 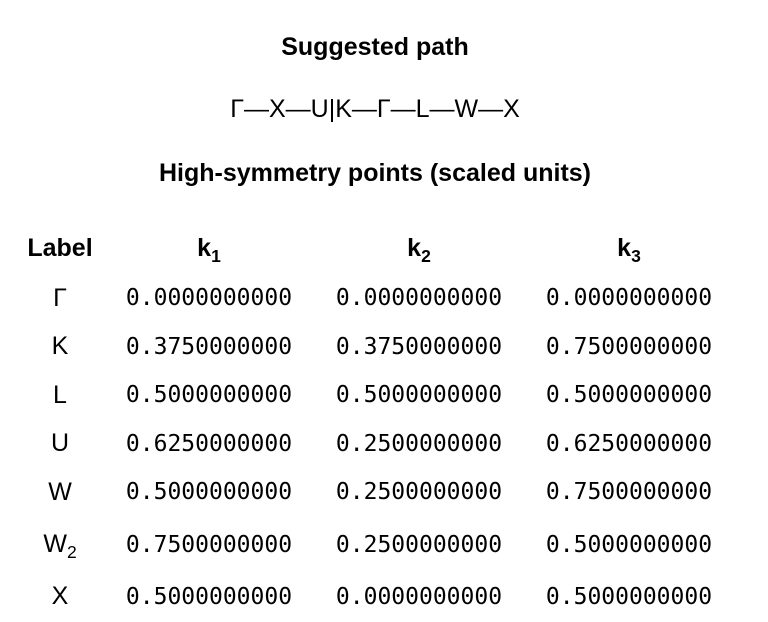 I want to click on header-k2-sub: 2, so click(x=426, y=255).